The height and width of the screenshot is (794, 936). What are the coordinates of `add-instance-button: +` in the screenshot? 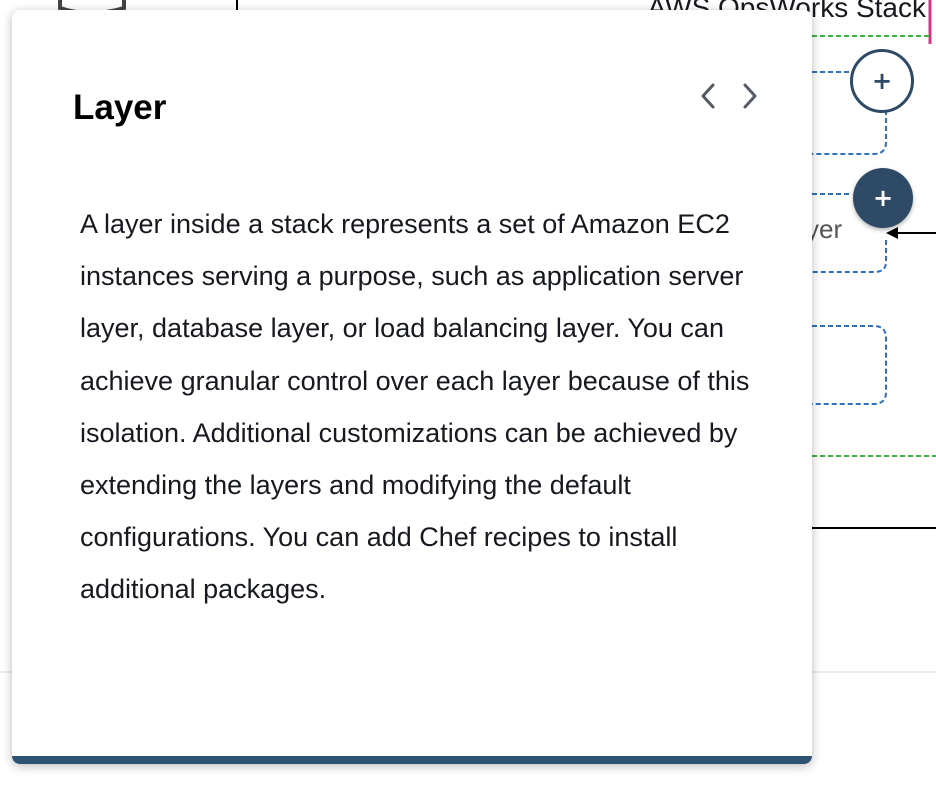 It's located at (883, 198).